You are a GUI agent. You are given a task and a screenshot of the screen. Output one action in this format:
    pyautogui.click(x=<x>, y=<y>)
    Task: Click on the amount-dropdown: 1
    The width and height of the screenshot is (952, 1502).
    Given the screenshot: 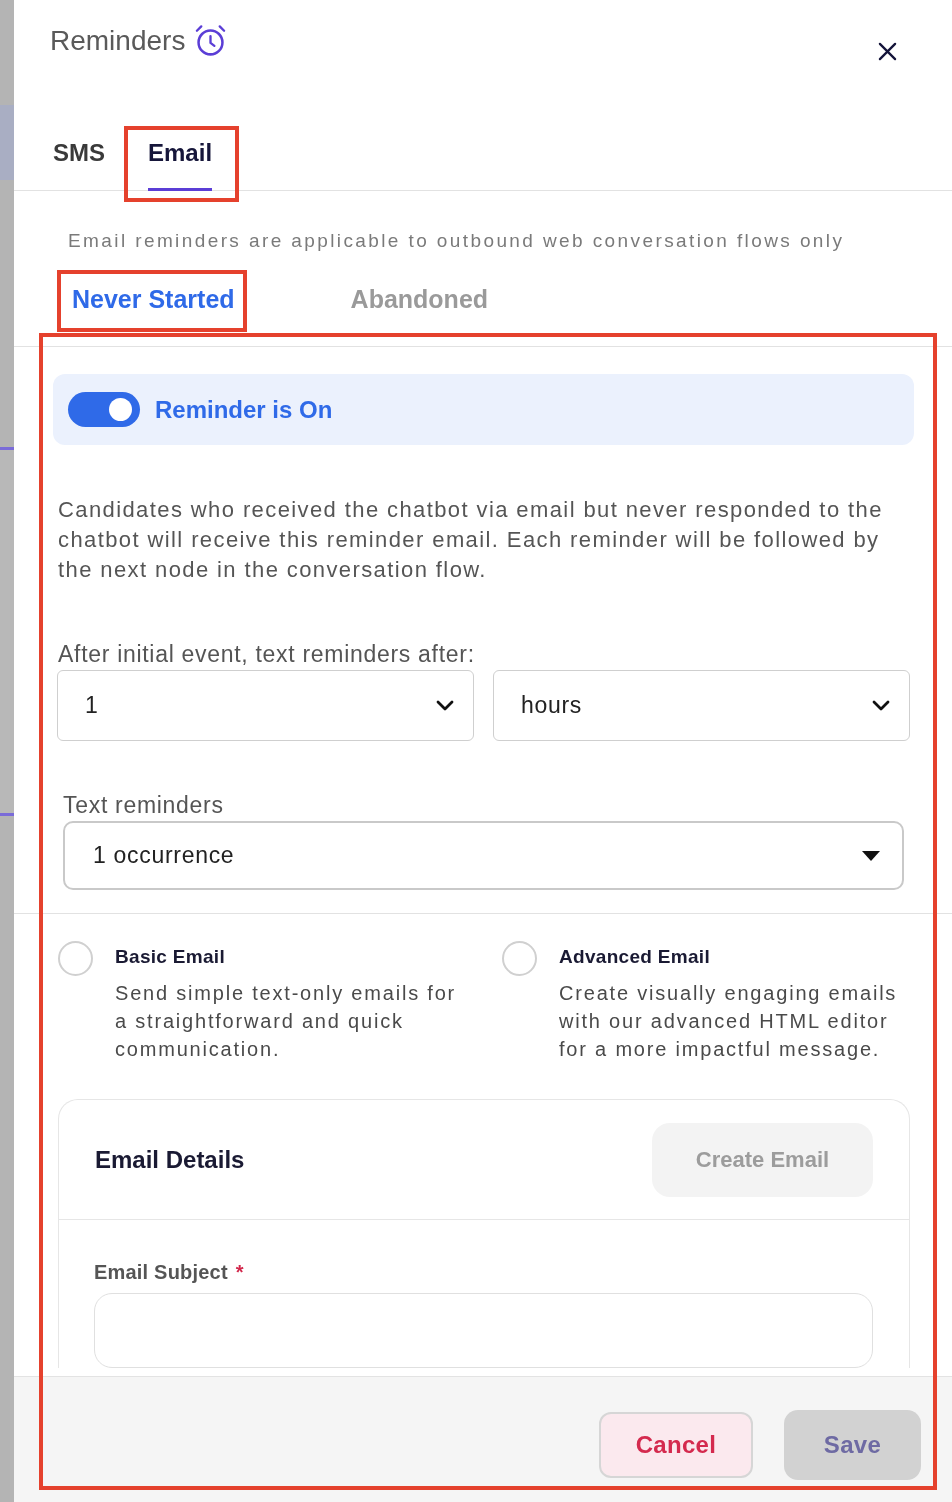 What is the action you would take?
    pyautogui.click(x=265, y=705)
    